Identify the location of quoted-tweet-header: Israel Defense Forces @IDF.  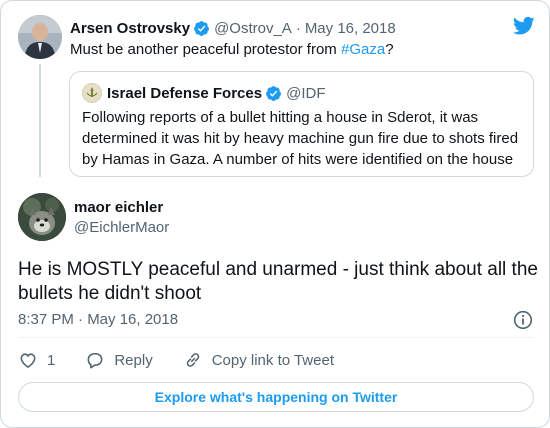
(203, 93).